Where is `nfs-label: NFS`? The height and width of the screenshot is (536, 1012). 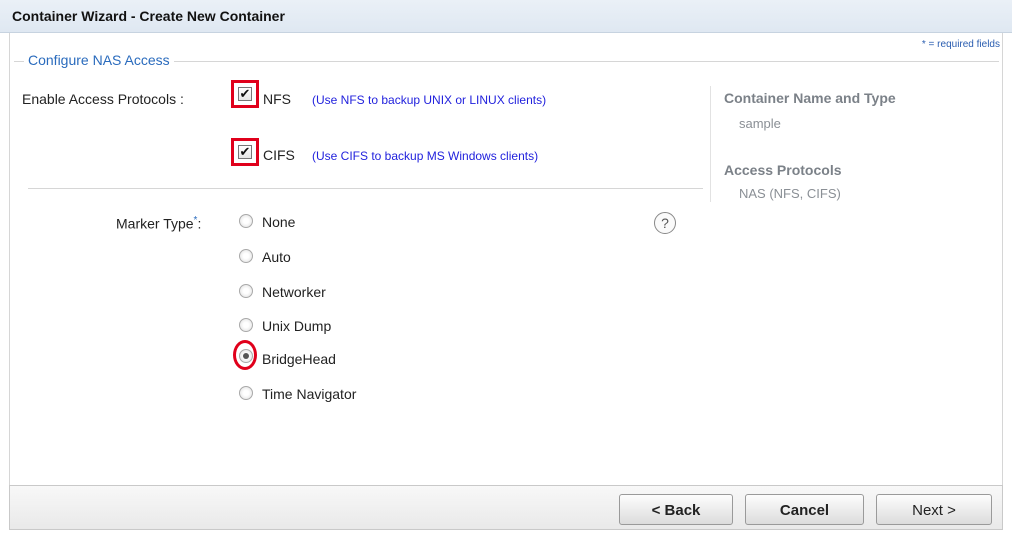 nfs-label: NFS is located at coordinates (277, 99).